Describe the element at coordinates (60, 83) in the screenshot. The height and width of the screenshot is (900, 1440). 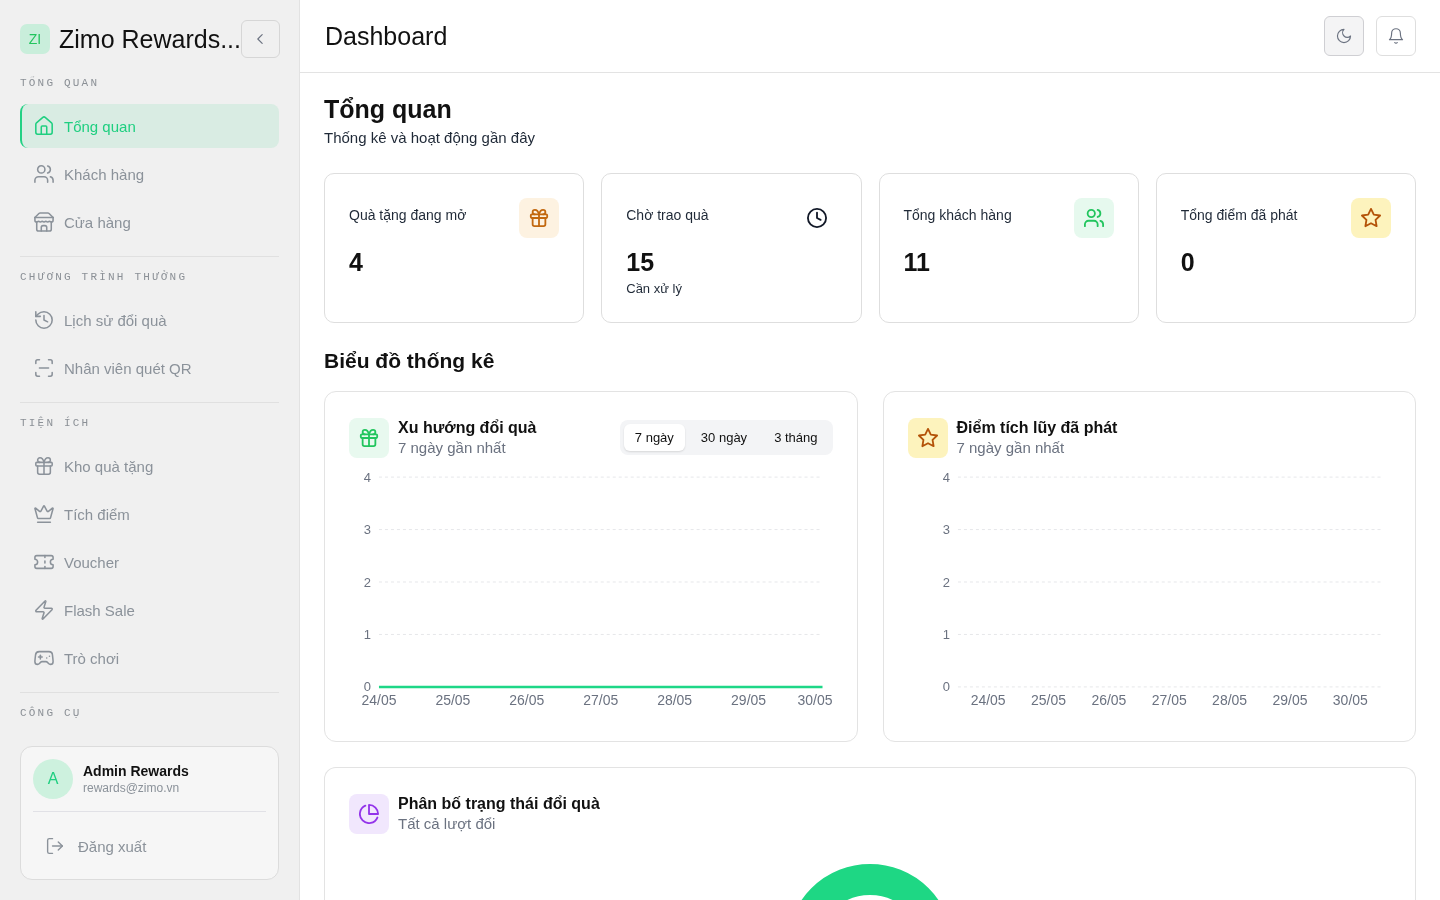
I see `section-heading: TỔNG QUAN` at that location.